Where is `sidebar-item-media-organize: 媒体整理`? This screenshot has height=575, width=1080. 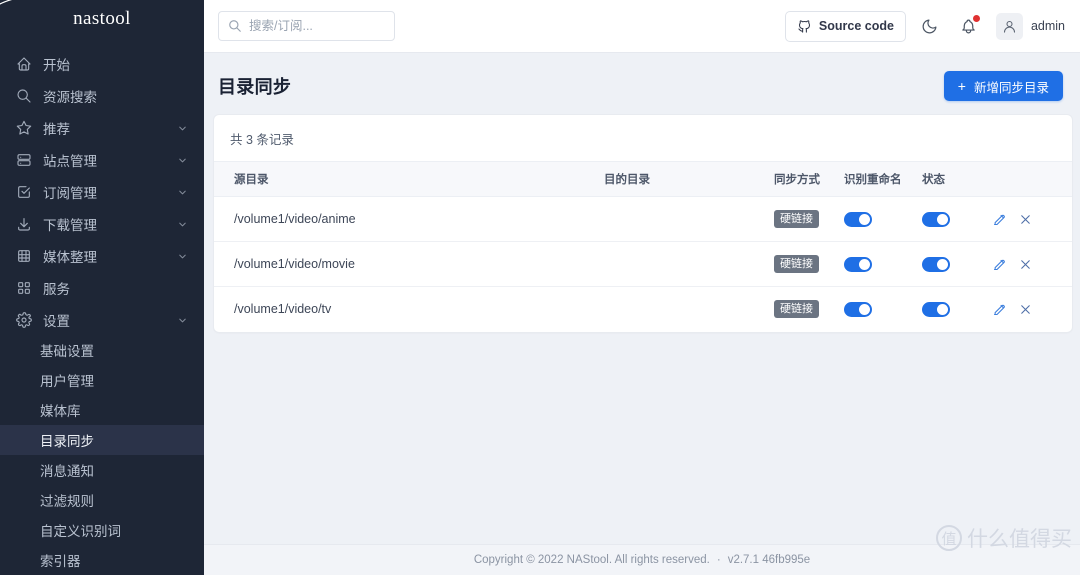 sidebar-item-media-organize: 媒体整理 is located at coordinates (102, 256).